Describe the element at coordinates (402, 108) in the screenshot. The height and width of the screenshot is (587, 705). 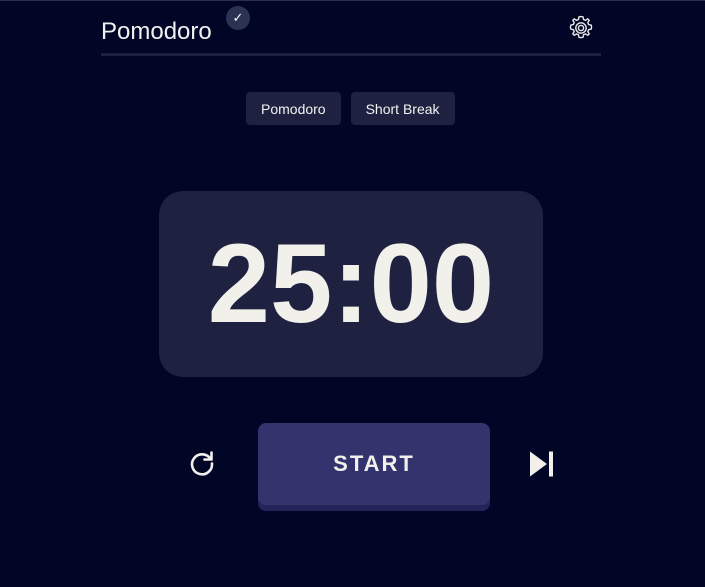
I see `tab-short-break: Short Break` at that location.